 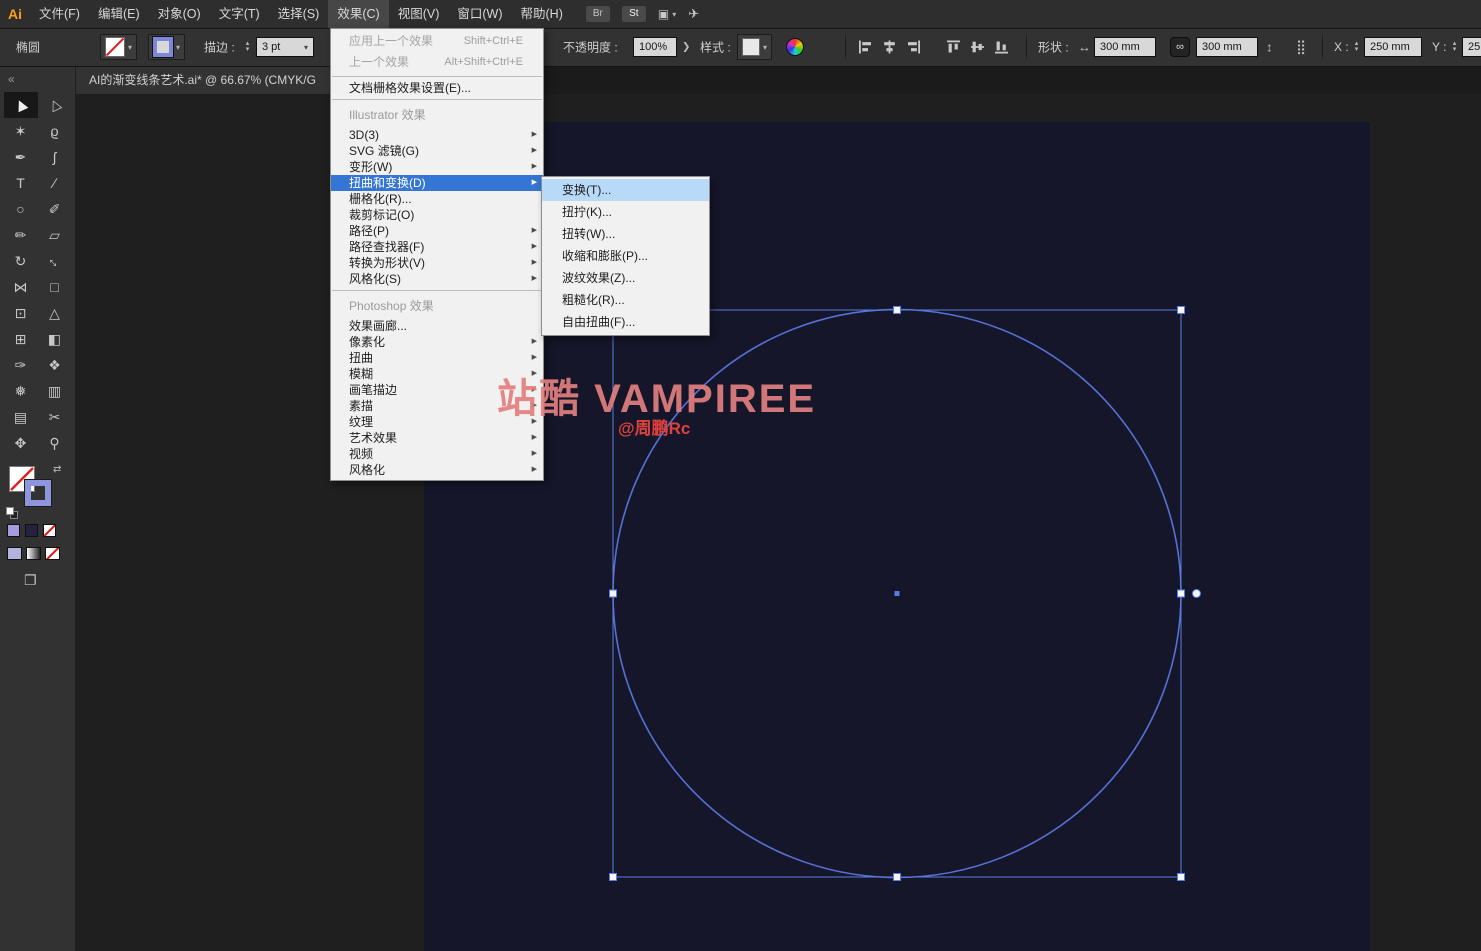 I want to click on workspace-switcher-button: ▣ ▾, so click(x=667, y=14).